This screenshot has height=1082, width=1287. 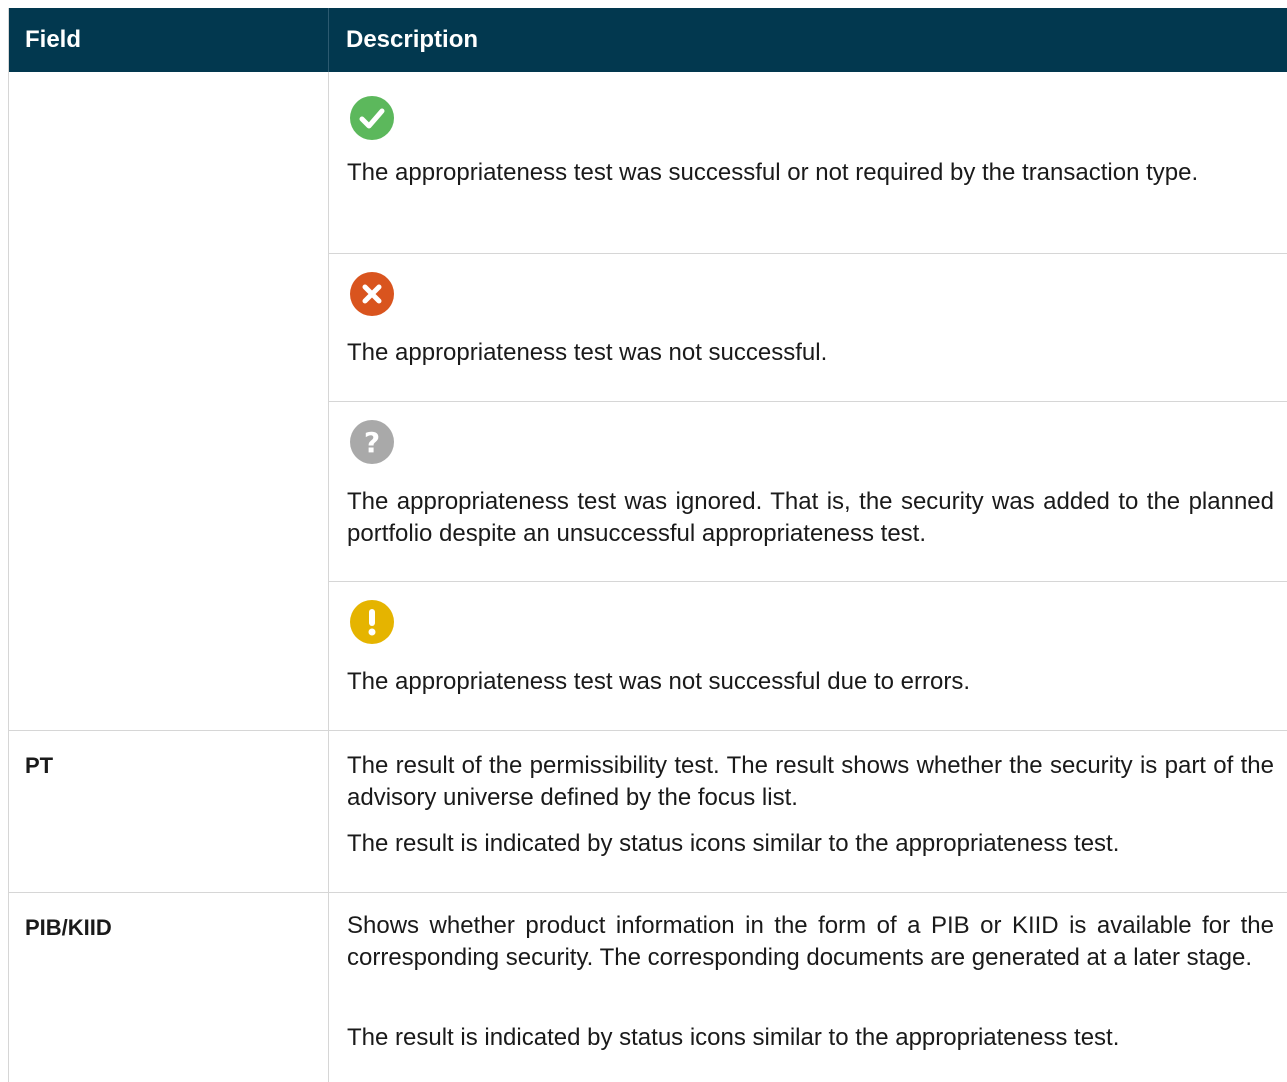 What do you see at coordinates (328, 577) in the screenshot?
I see `column-divider` at bounding box center [328, 577].